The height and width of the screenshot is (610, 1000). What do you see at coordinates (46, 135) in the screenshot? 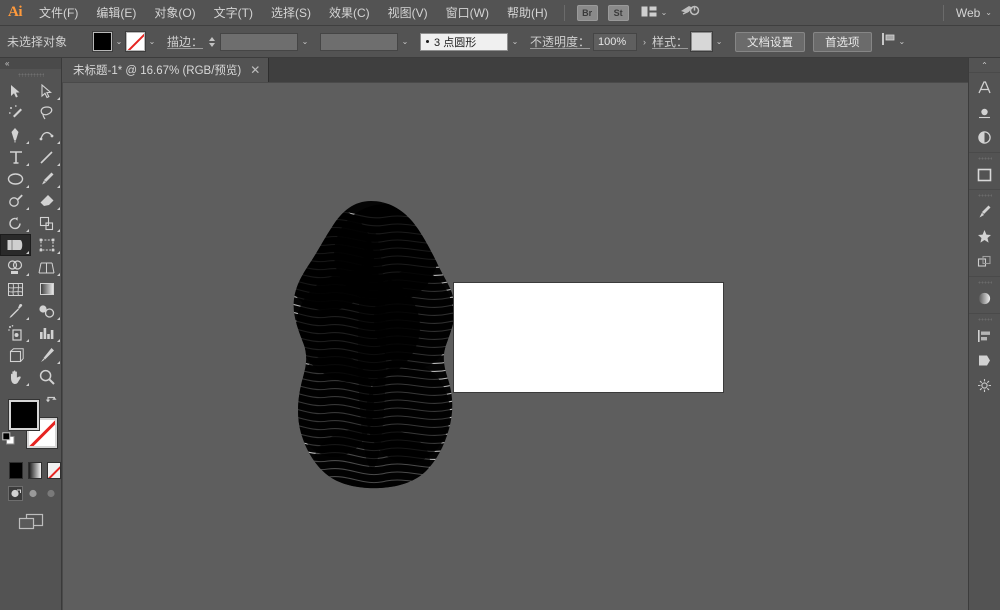
I see `curvature-tool` at bounding box center [46, 135].